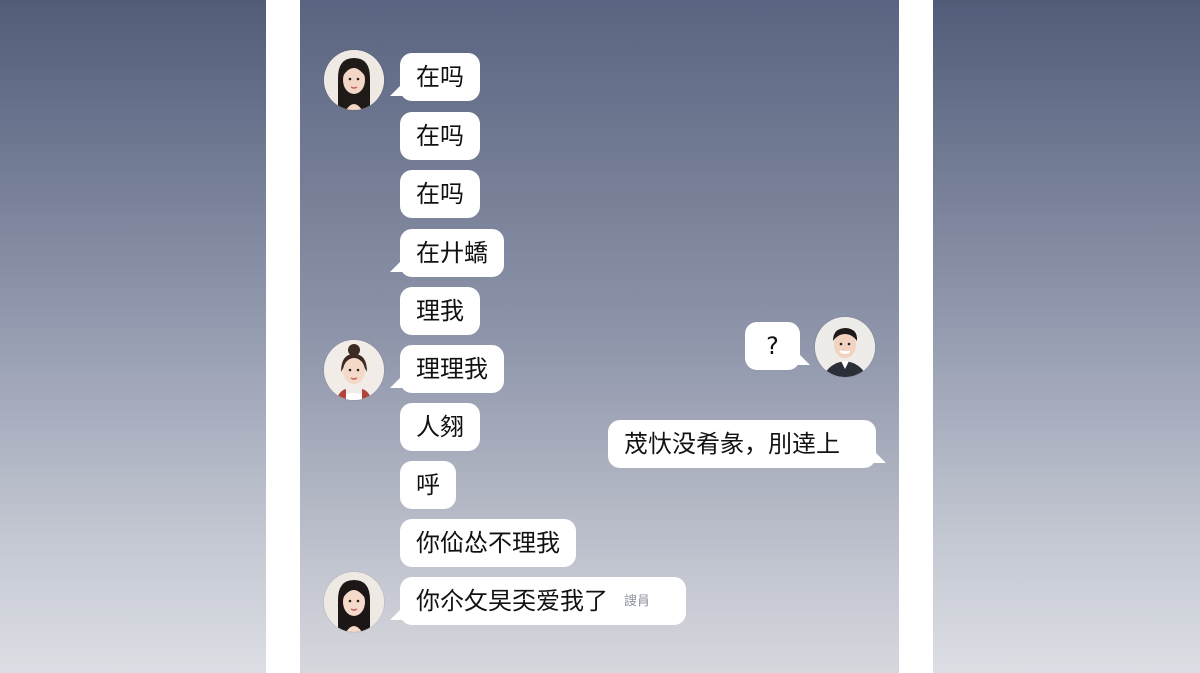 The image size is (1200, 673). What do you see at coordinates (512, 601) in the screenshot?
I see `message-text: 你尒攵旲奀爱我了` at bounding box center [512, 601].